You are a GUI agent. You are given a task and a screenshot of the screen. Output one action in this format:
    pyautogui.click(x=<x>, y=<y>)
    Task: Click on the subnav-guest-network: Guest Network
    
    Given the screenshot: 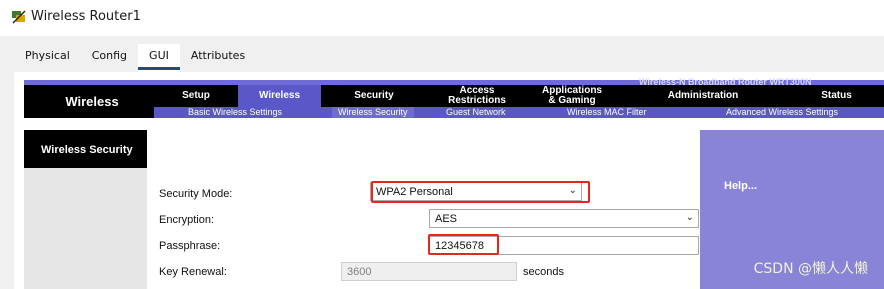 What is the action you would take?
    pyautogui.click(x=476, y=112)
    